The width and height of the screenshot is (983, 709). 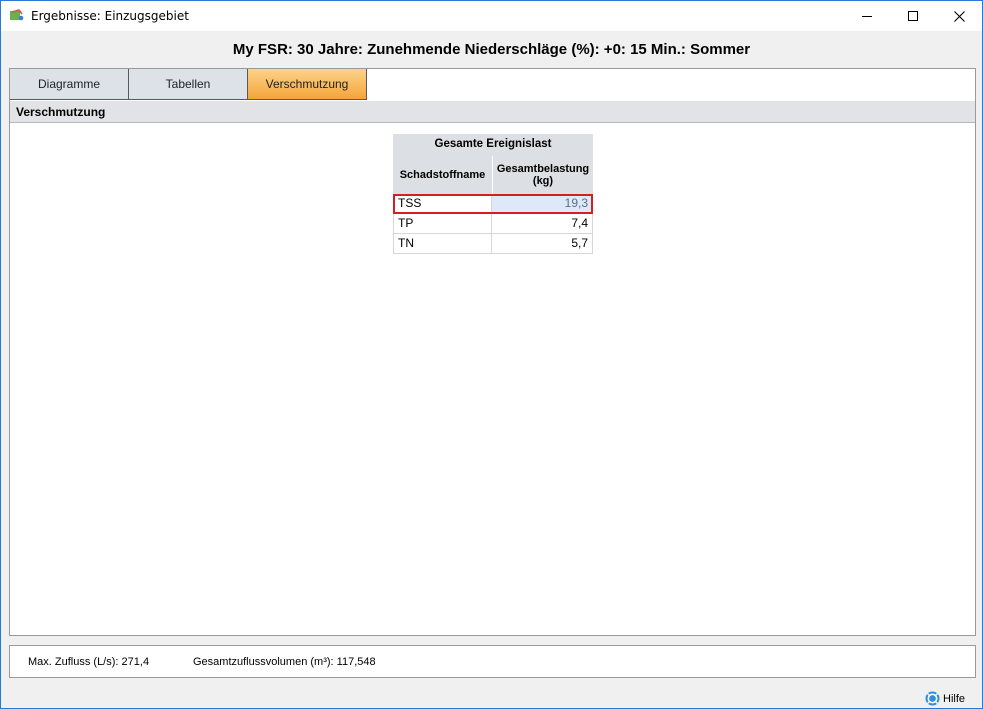 I want to click on minimize-icon, so click(x=866, y=16).